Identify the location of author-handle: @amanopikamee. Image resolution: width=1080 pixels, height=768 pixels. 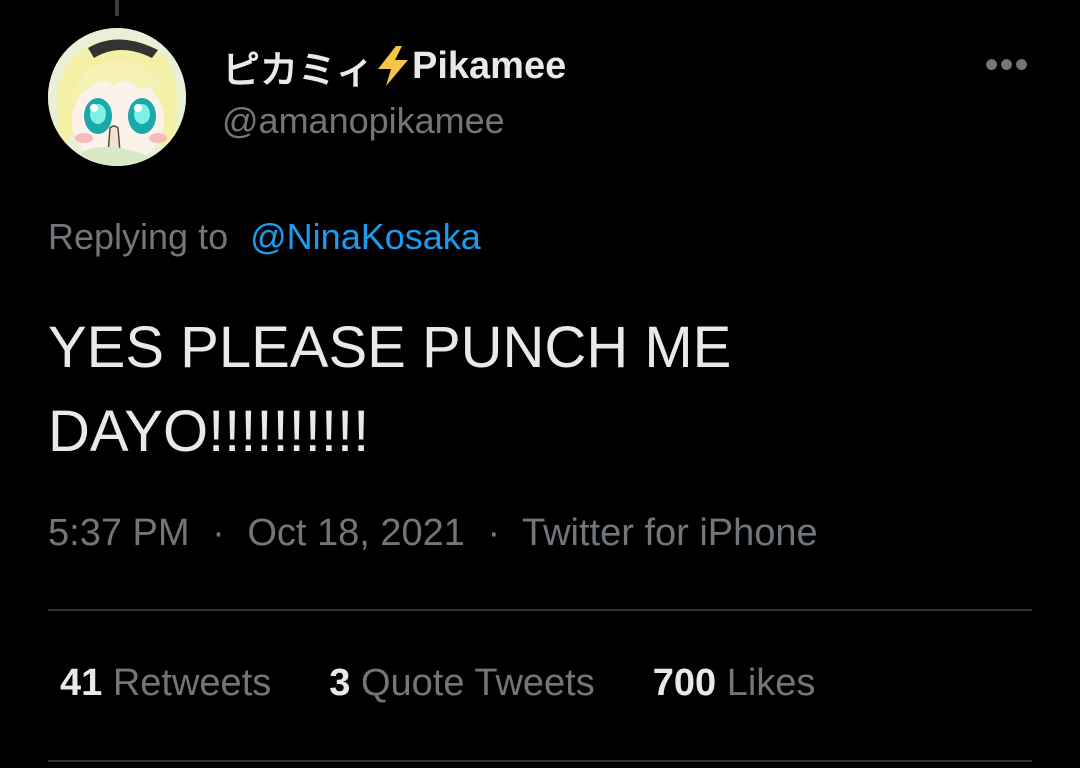
(363, 121).